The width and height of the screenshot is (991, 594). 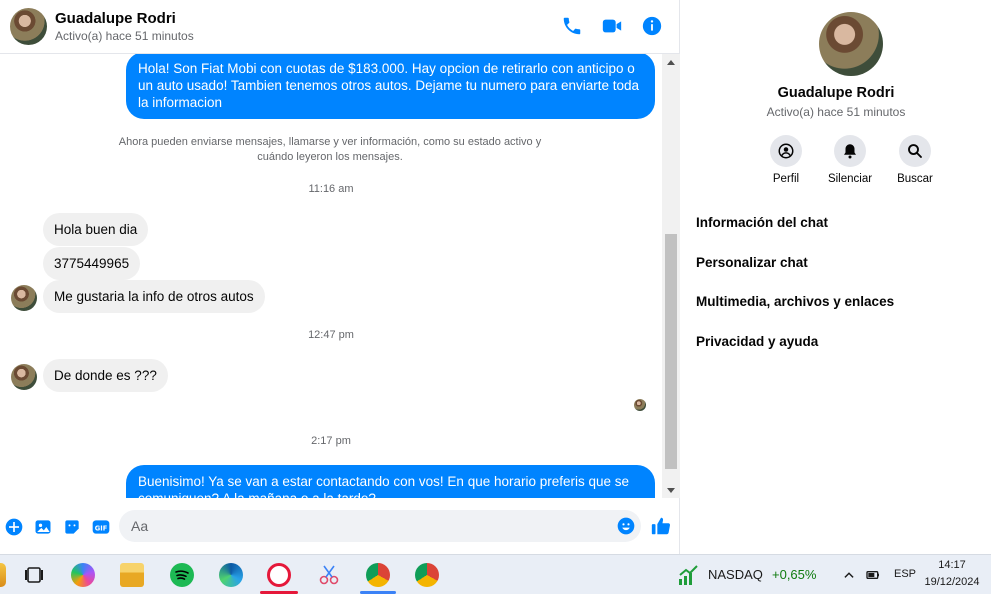 I want to click on copilot-icon, so click(x=83, y=575).